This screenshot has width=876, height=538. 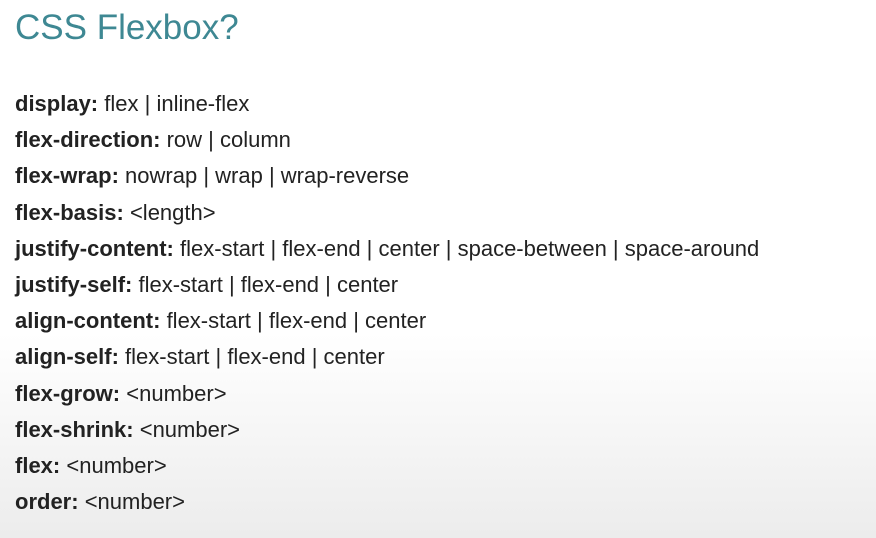 What do you see at coordinates (88, 140) in the screenshot?
I see `property-name: flex-direction:` at bounding box center [88, 140].